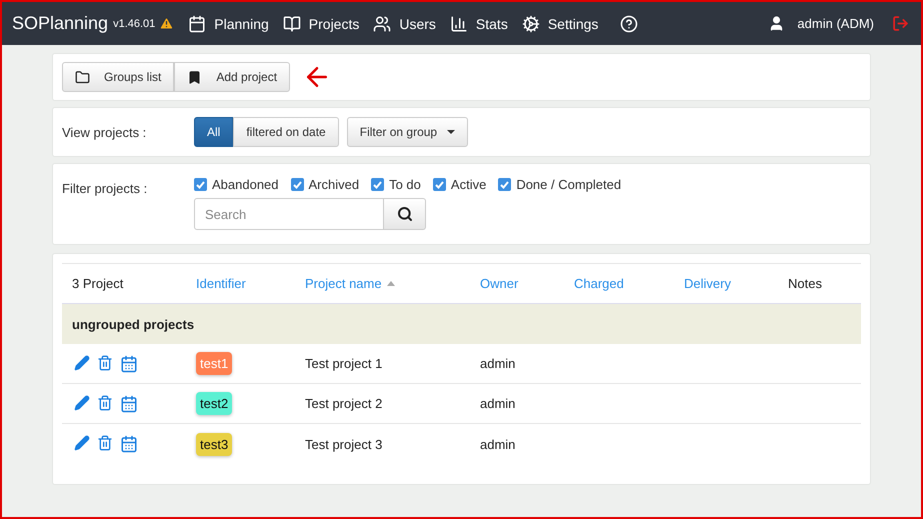 The image size is (923, 519). Describe the element at coordinates (468, 184) in the screenshot. I see `checkbox-label: Active` at that location.